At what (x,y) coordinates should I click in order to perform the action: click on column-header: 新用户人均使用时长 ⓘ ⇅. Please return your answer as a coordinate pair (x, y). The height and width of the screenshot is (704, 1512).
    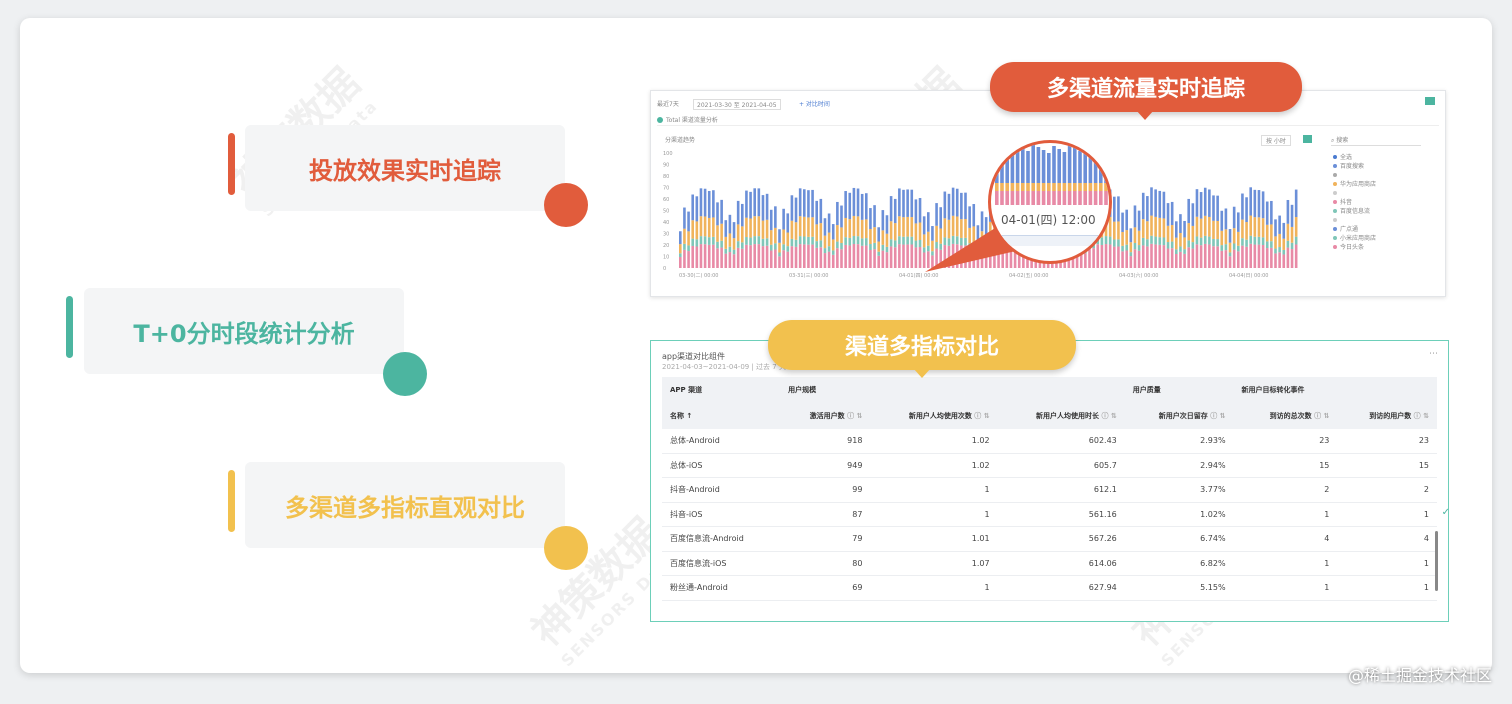
    Looking at the image, I should click on (1061, 416).